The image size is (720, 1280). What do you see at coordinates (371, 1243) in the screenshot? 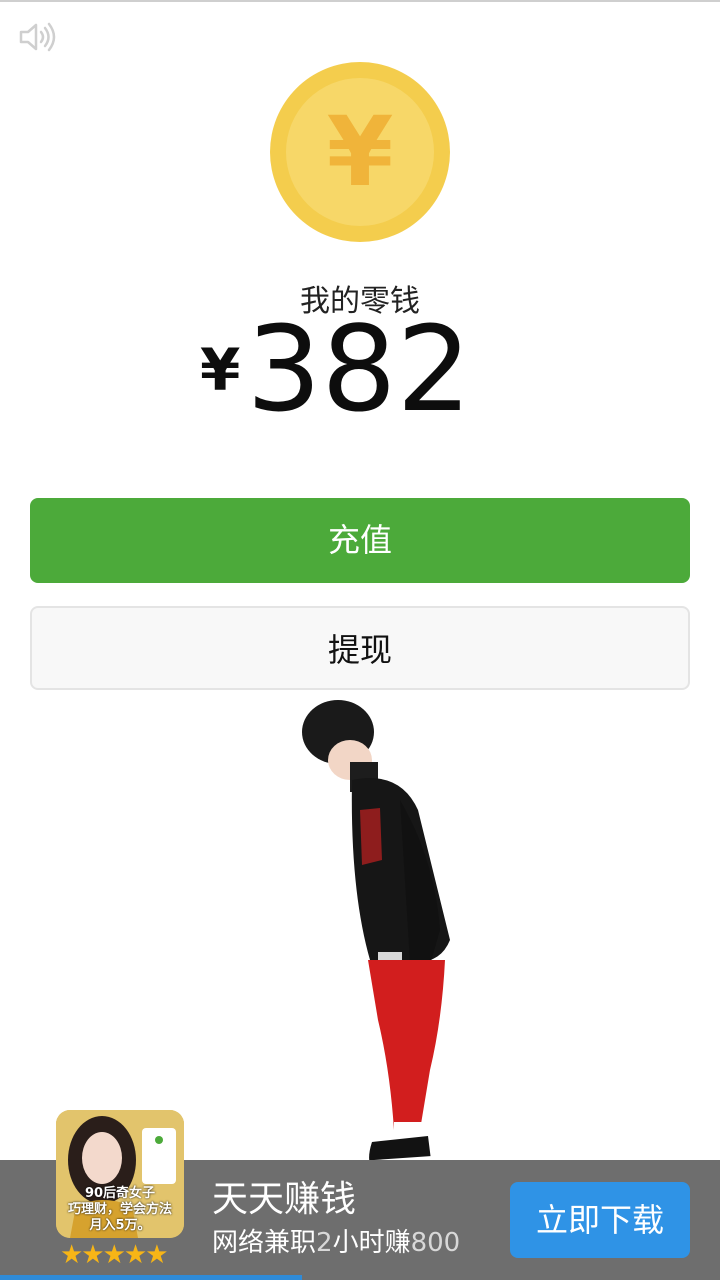
I see `ad-subtitle-part3: 小时赚` at bounding box center [371, 1243].